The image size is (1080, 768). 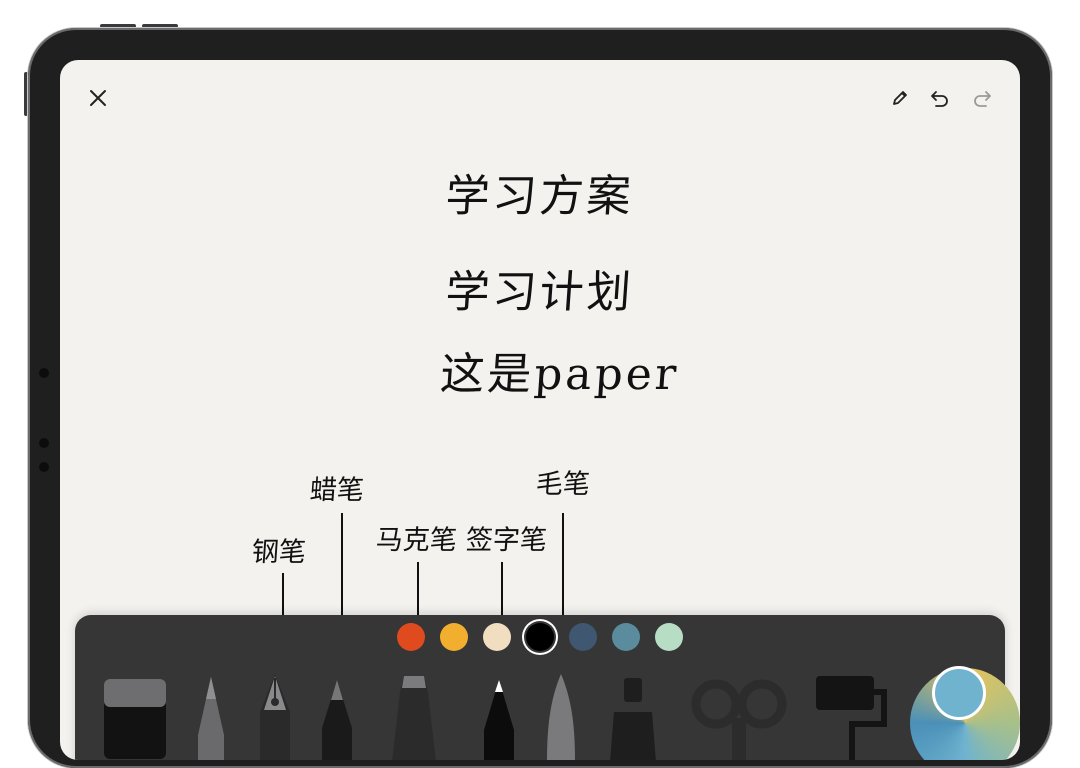 What do you see at coordinates (559, 374) in the screenshot?
I see `handwritten-line-3: 这是paper` at bounding box center [559, 374].